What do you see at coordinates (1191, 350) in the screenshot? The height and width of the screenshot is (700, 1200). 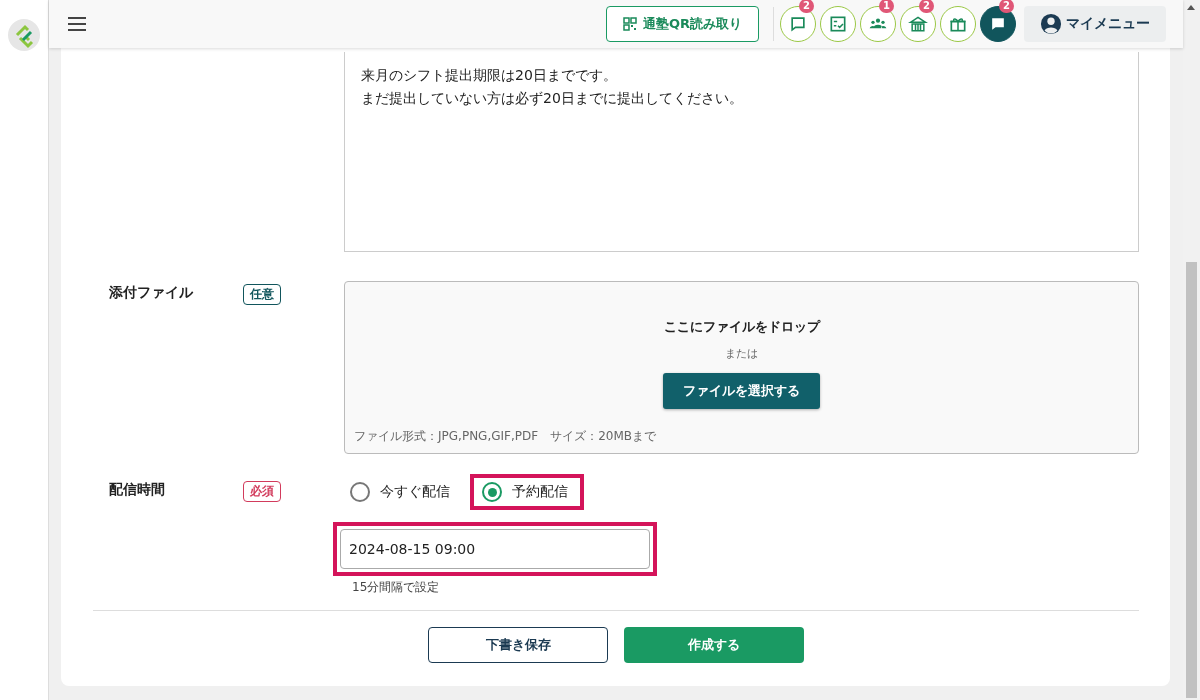 I see `scrollbar` at bounding box center [1191, 350].